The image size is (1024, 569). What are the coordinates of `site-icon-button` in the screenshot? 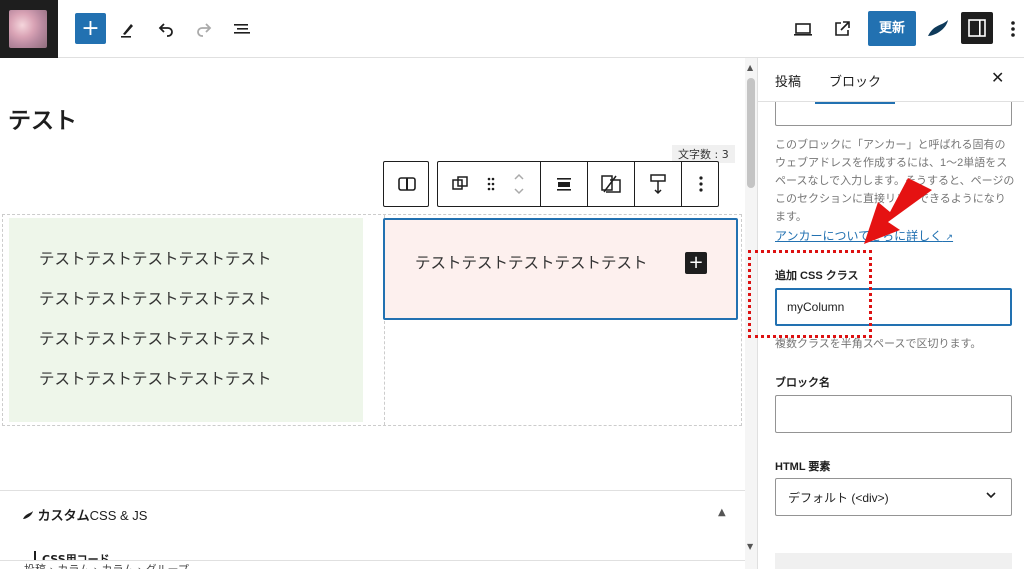 It's located at (29, 29).